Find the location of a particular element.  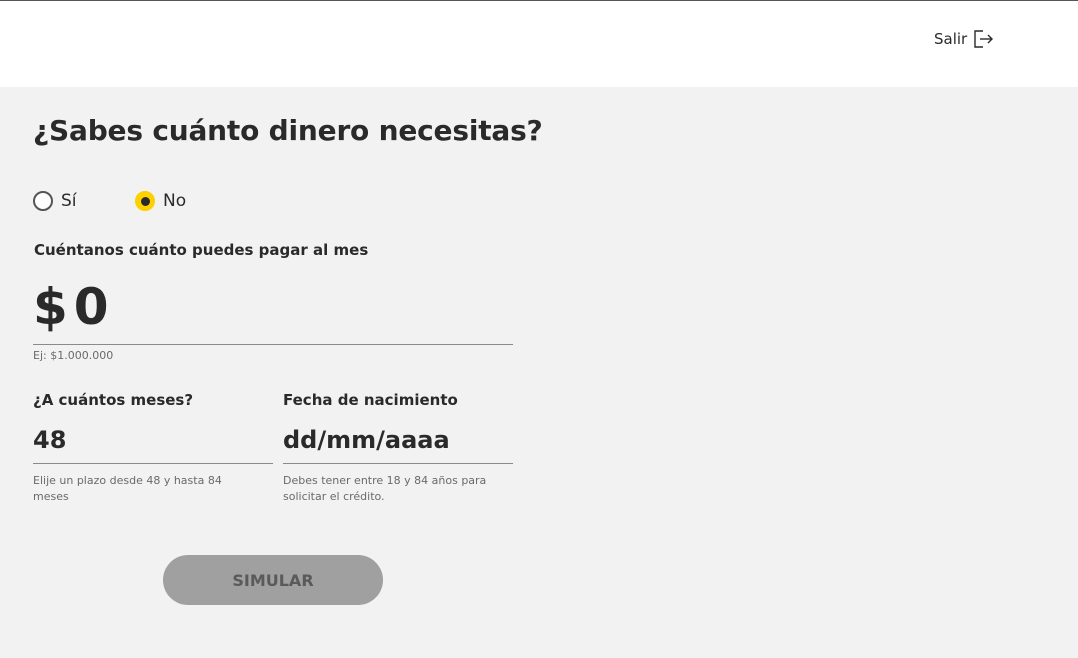

radio-label-si: Sí is located at coordinates (69, 201).